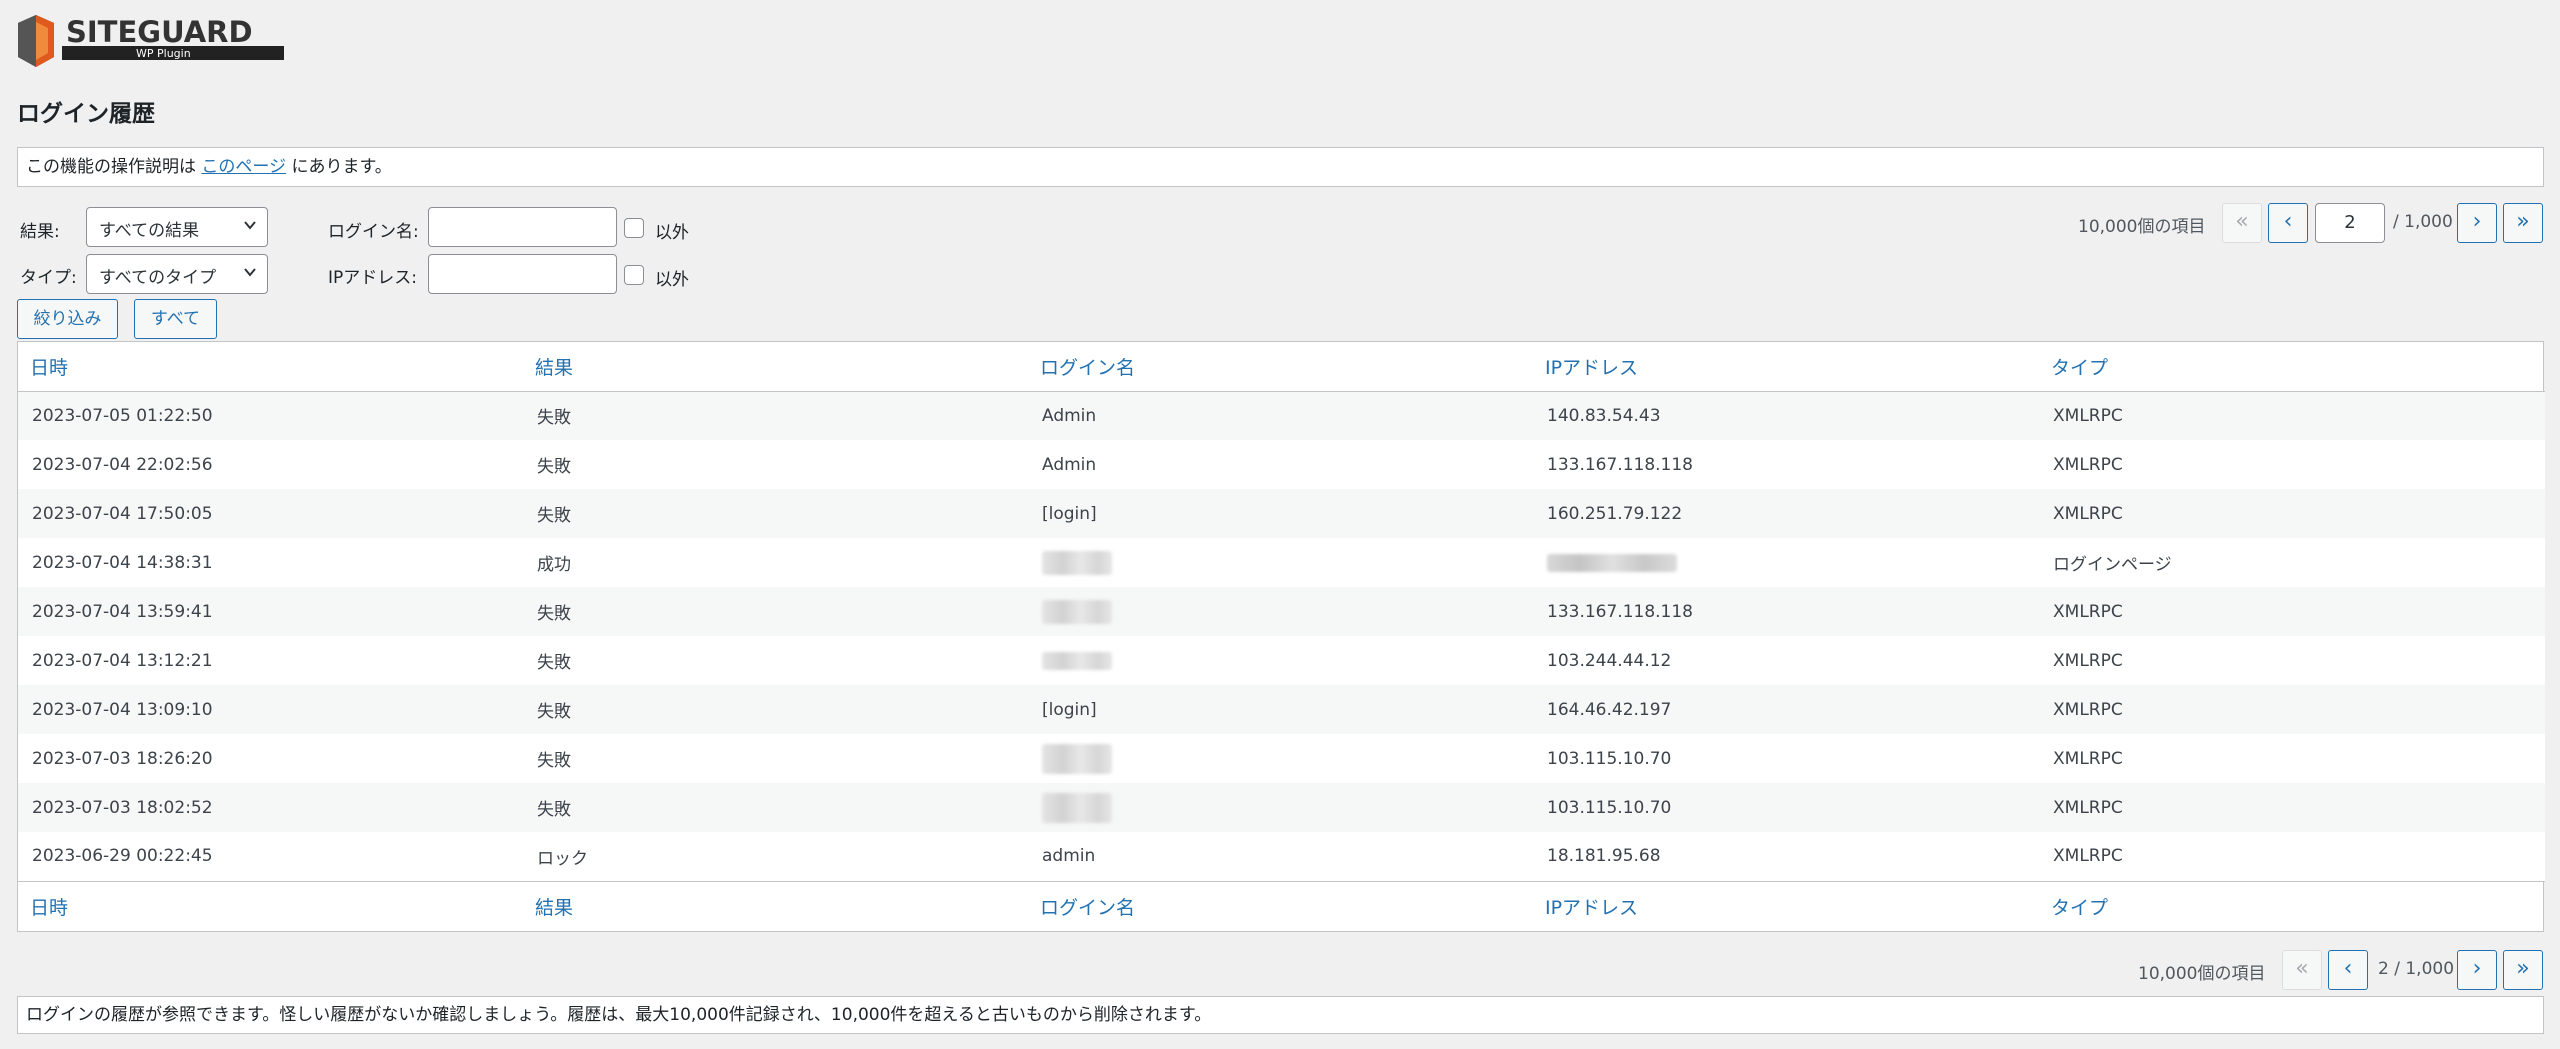  Describe the element at coordinates (175, 319) in the screenshot. I see `show-all-button: すべて` at that location.